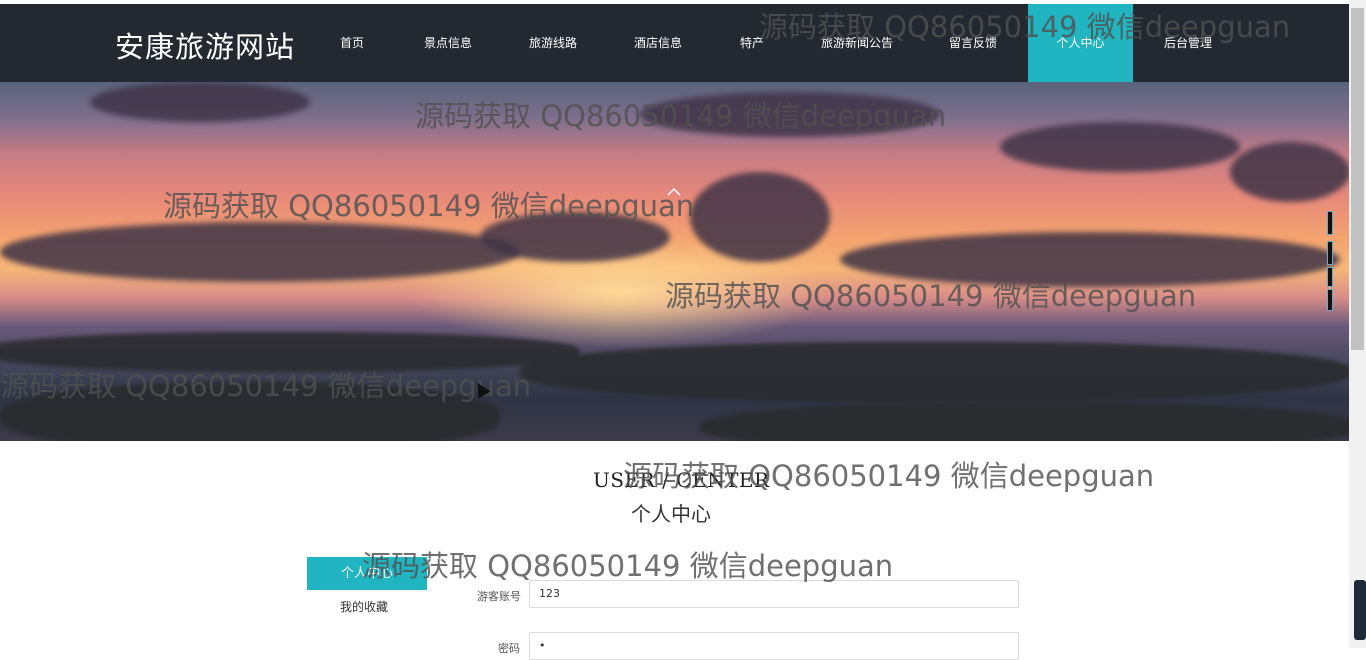 Image resolution: width=1366 pixels, height=660 pixels. Describe the element at coordinates (671, 514) in the screenshot. I see `section-title-cn: 个人中心` at that location.